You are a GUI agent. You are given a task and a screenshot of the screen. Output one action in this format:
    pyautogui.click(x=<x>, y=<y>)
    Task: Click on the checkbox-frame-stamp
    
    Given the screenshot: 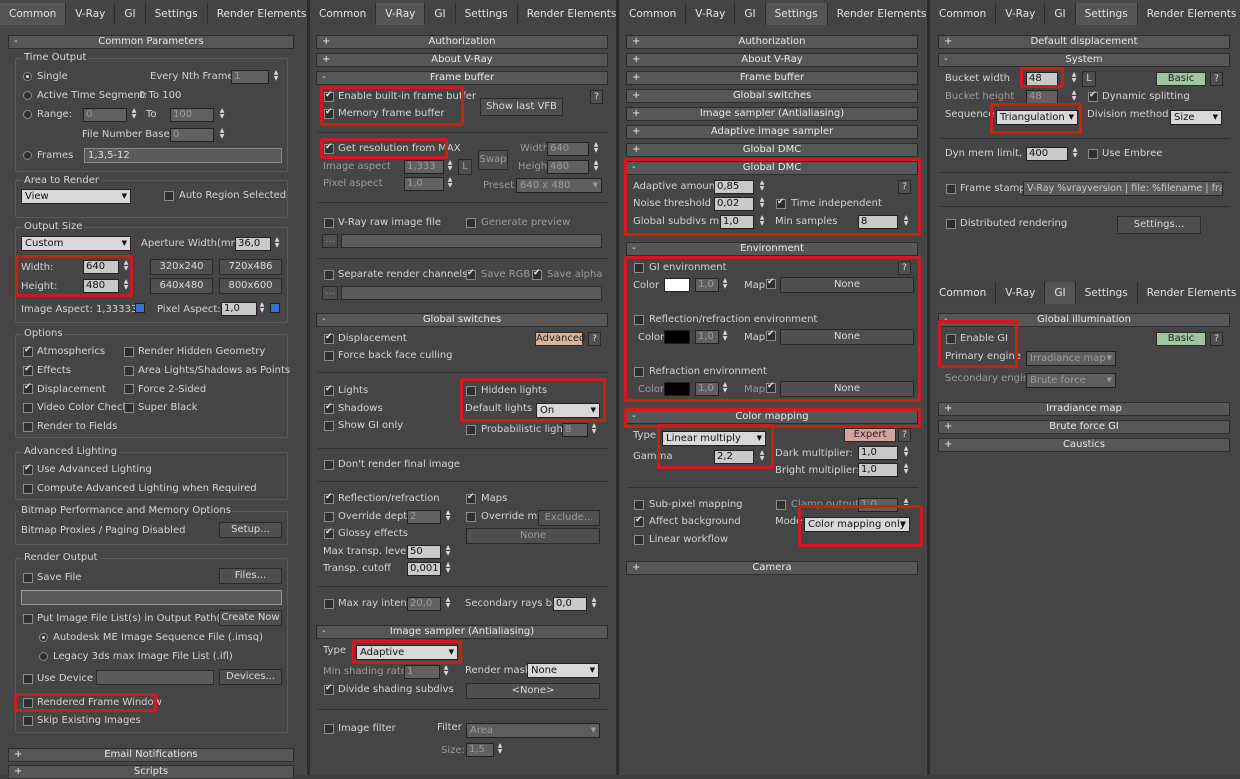 What is the action you would take?
    pyautogui.click(x=951, y=189)
    